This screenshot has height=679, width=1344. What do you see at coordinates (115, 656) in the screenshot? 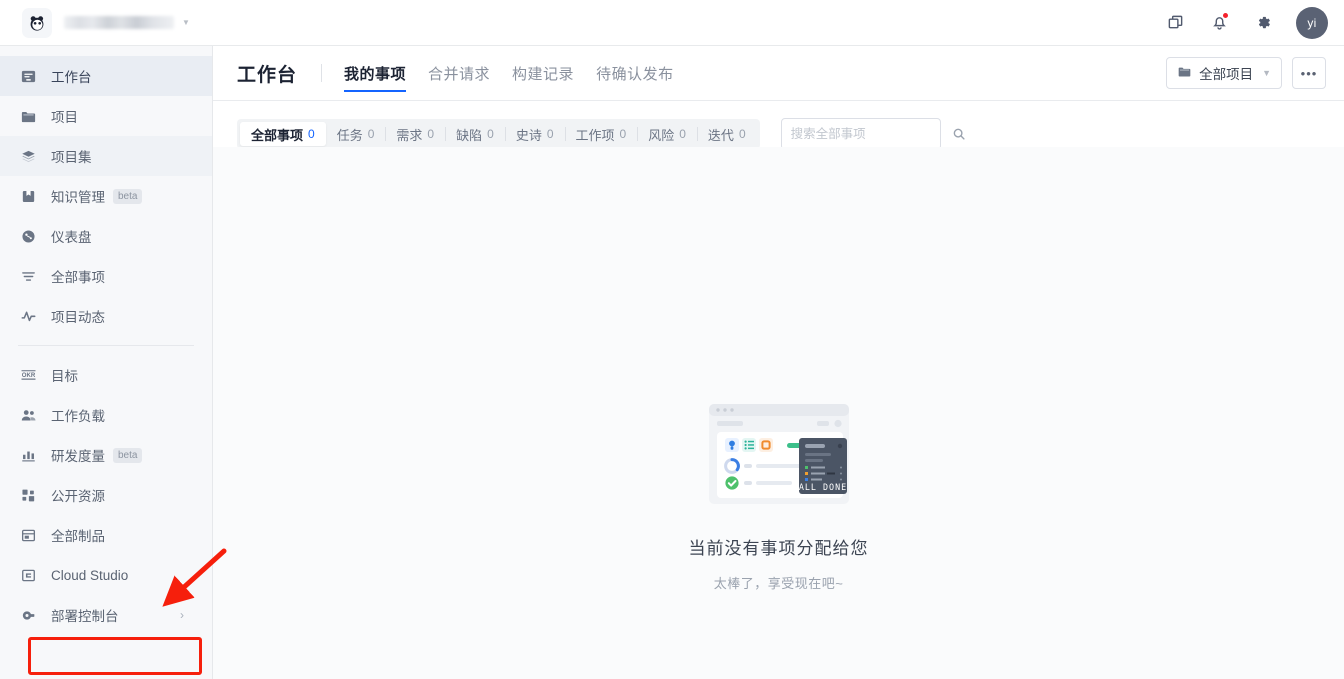
I see `annotation-highlight-box` at bounding box center [115, 656].